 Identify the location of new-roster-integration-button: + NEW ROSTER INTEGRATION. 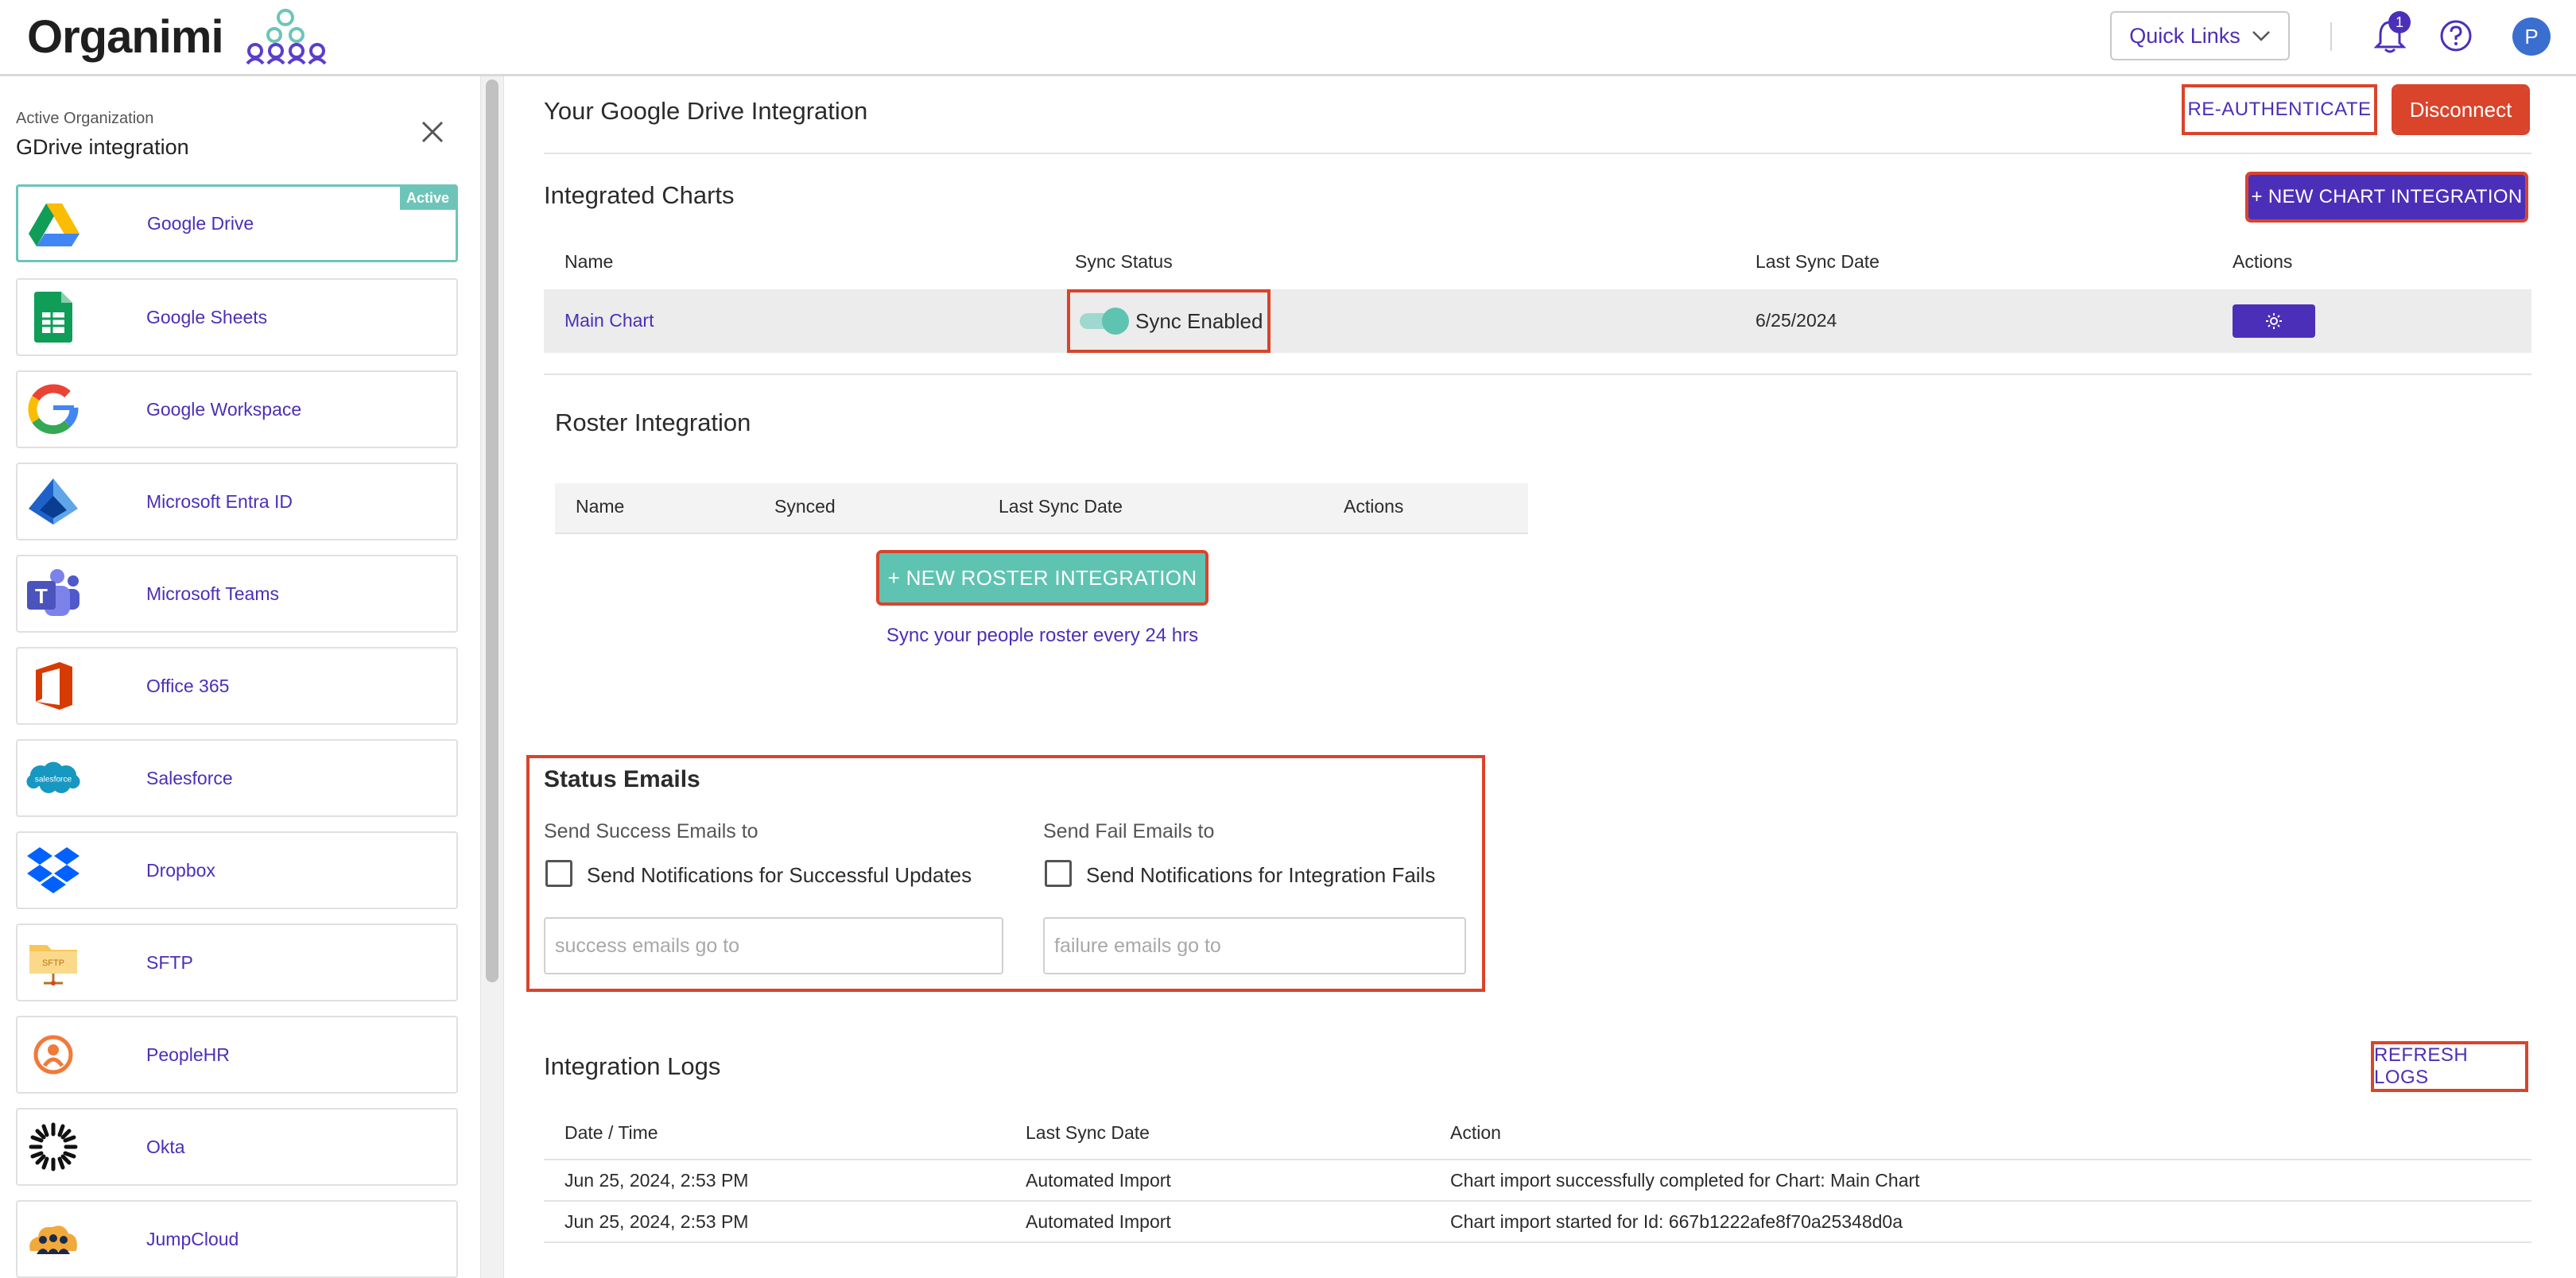
(1042, 578).